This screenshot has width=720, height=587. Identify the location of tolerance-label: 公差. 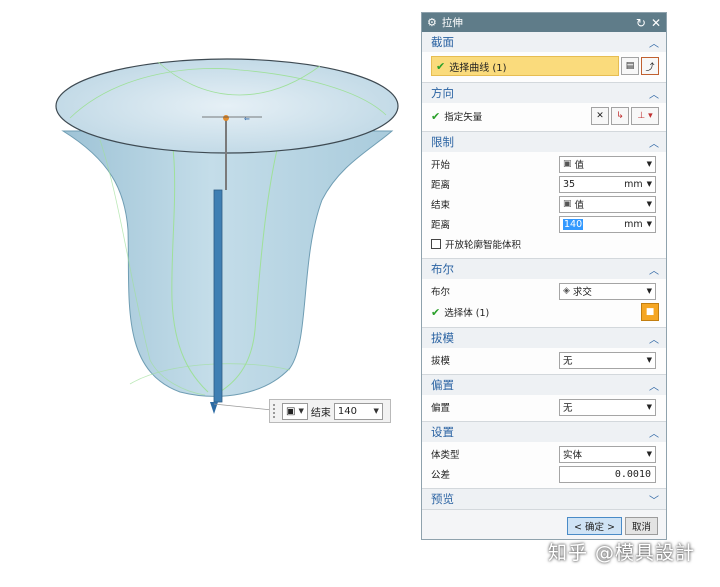
(441, 475).